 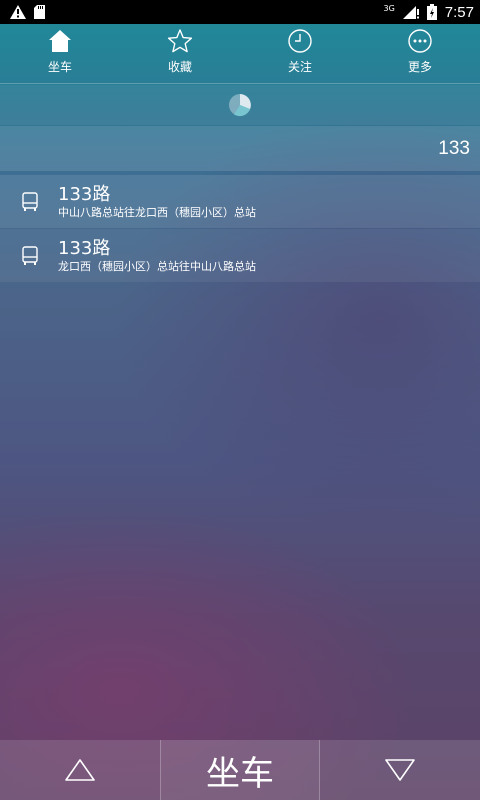 What do you see at coordinates (419, 67) in the screenshot?
I see `tab-label: 更多` at bounding box center [419, 67].